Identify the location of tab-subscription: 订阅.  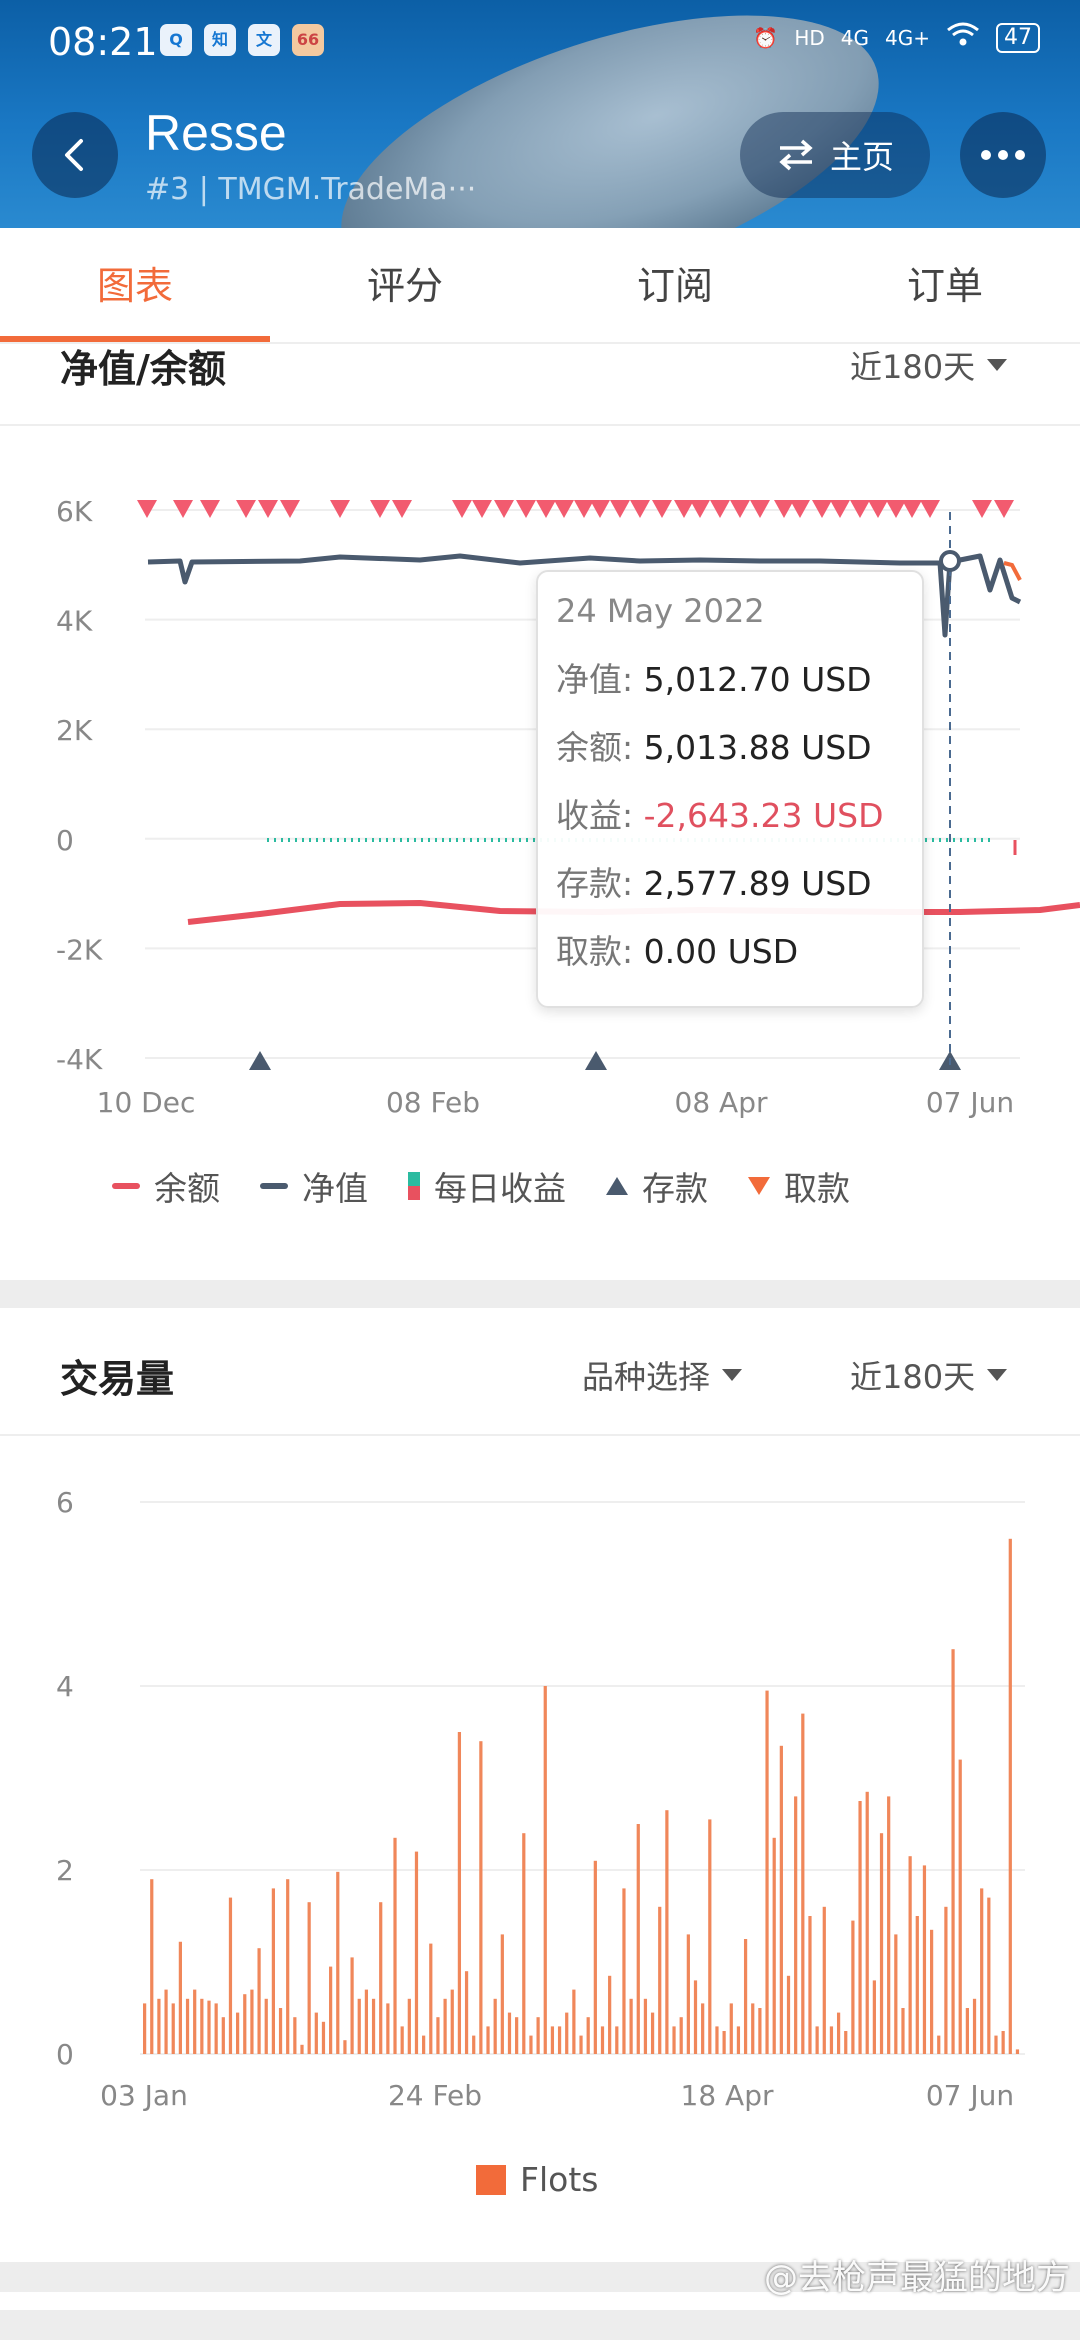
(675, 285).